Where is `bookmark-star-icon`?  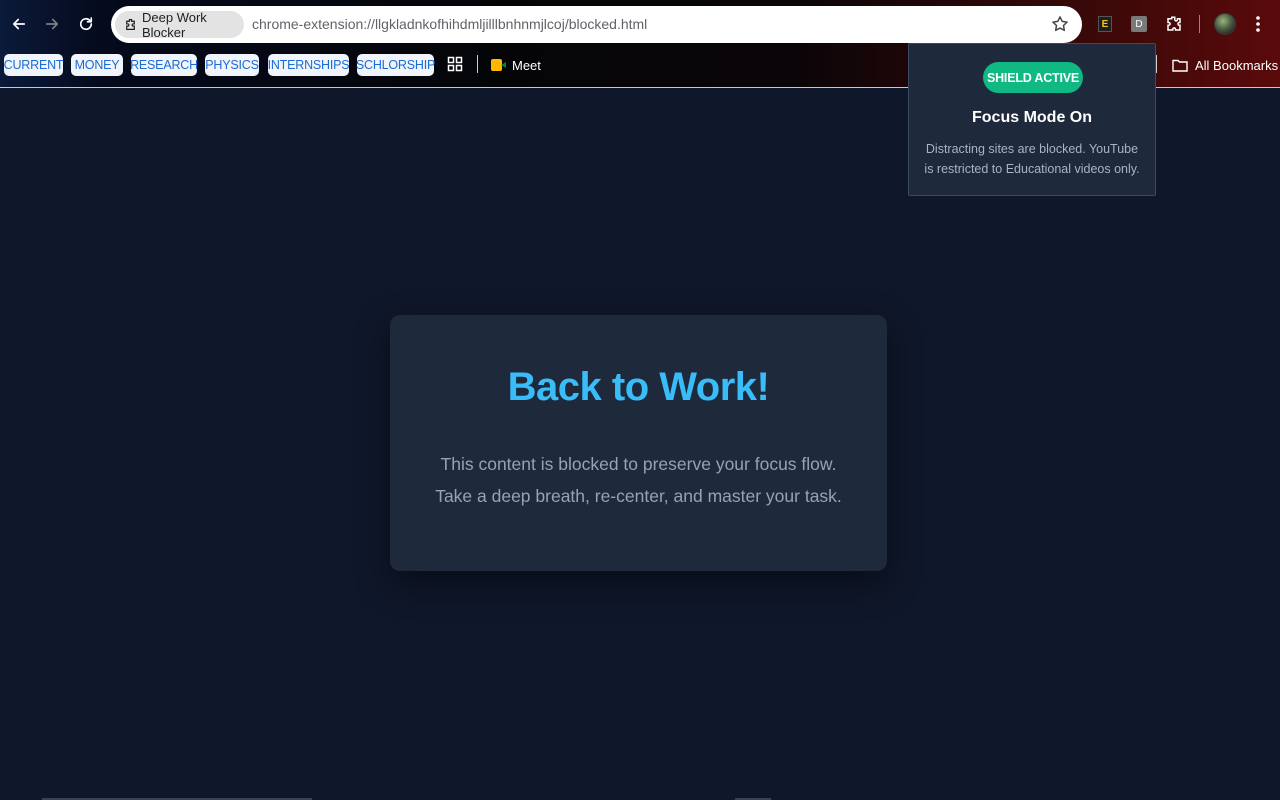 bookmark-star-icon is located at coordinates (1060, 24).